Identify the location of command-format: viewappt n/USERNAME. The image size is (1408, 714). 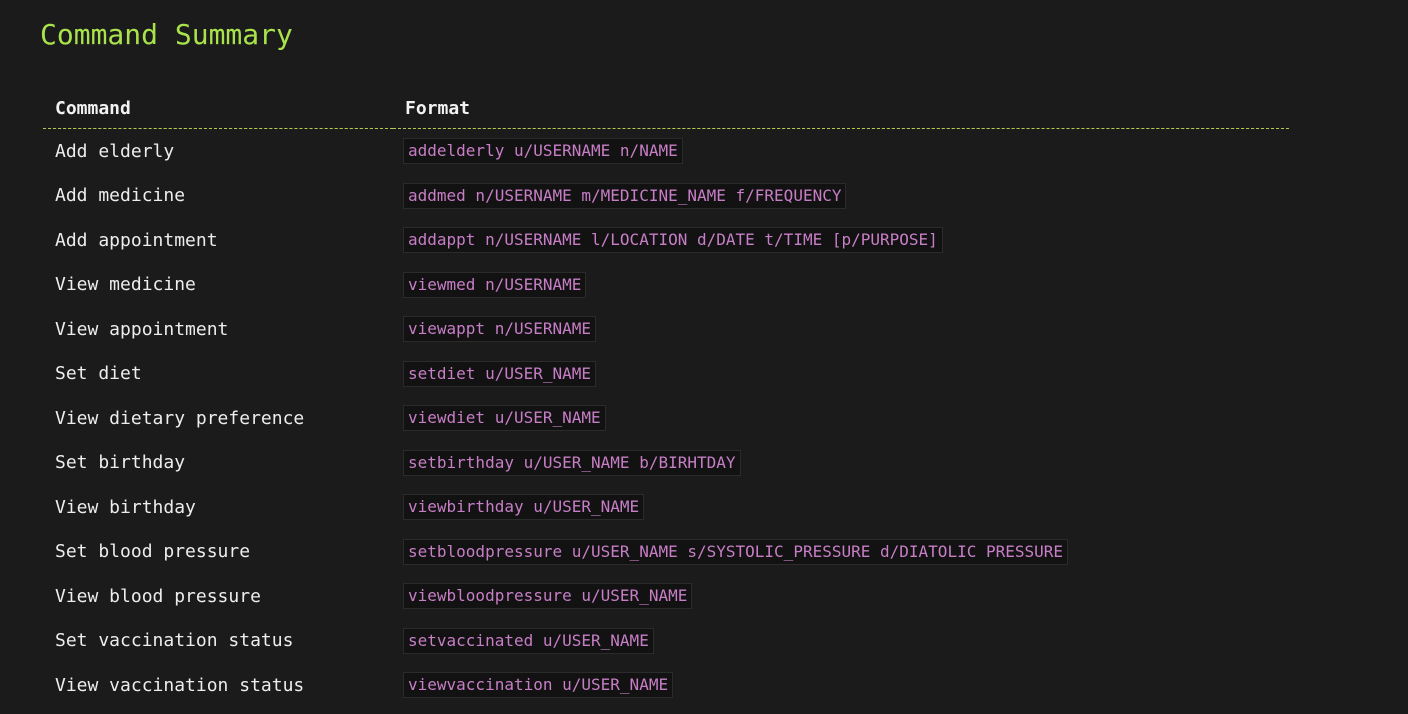
(500, 329).